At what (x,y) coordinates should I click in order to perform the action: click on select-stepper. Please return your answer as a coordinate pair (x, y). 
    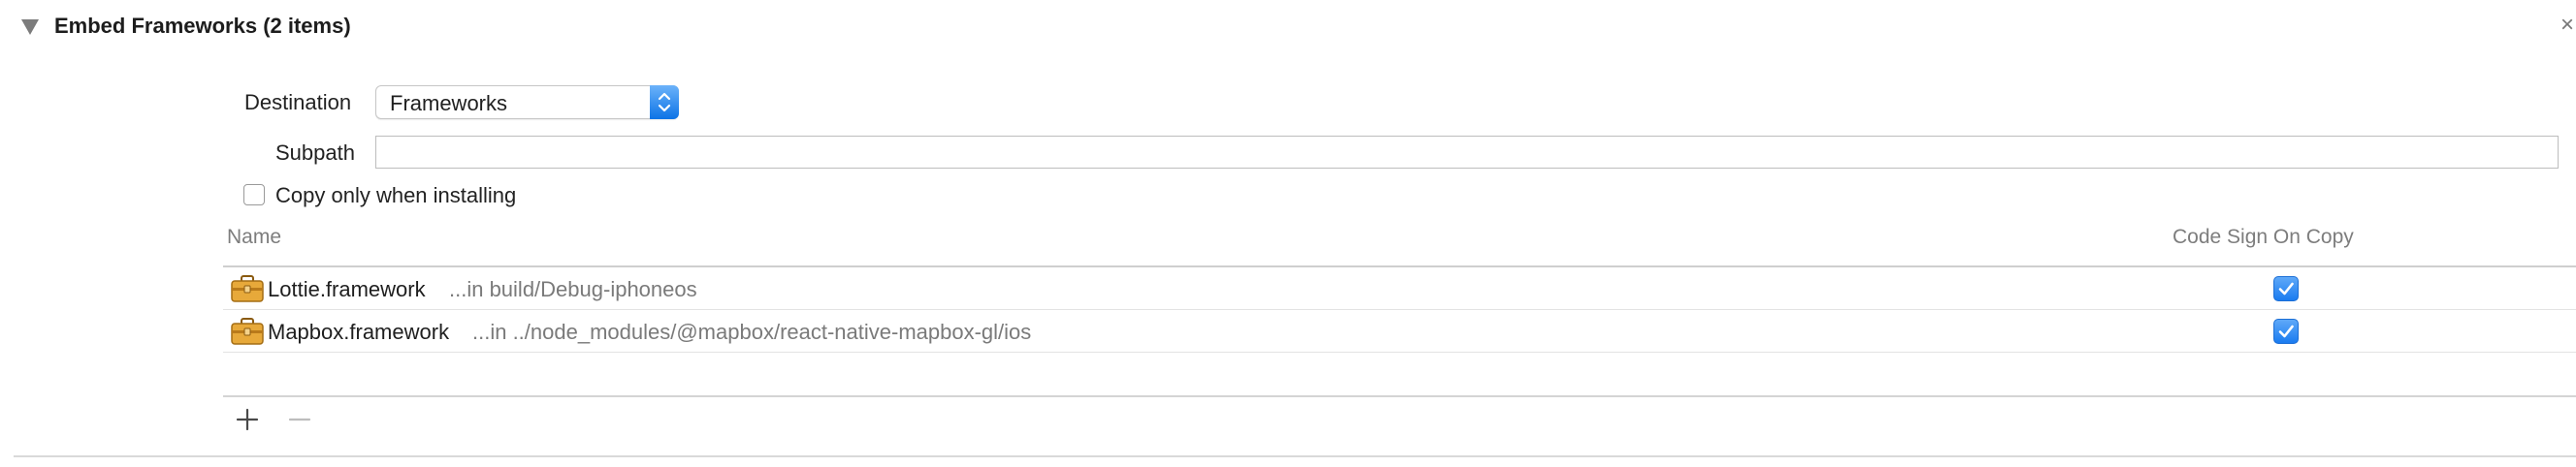
    Looking at the image, I should click on (664, 102).